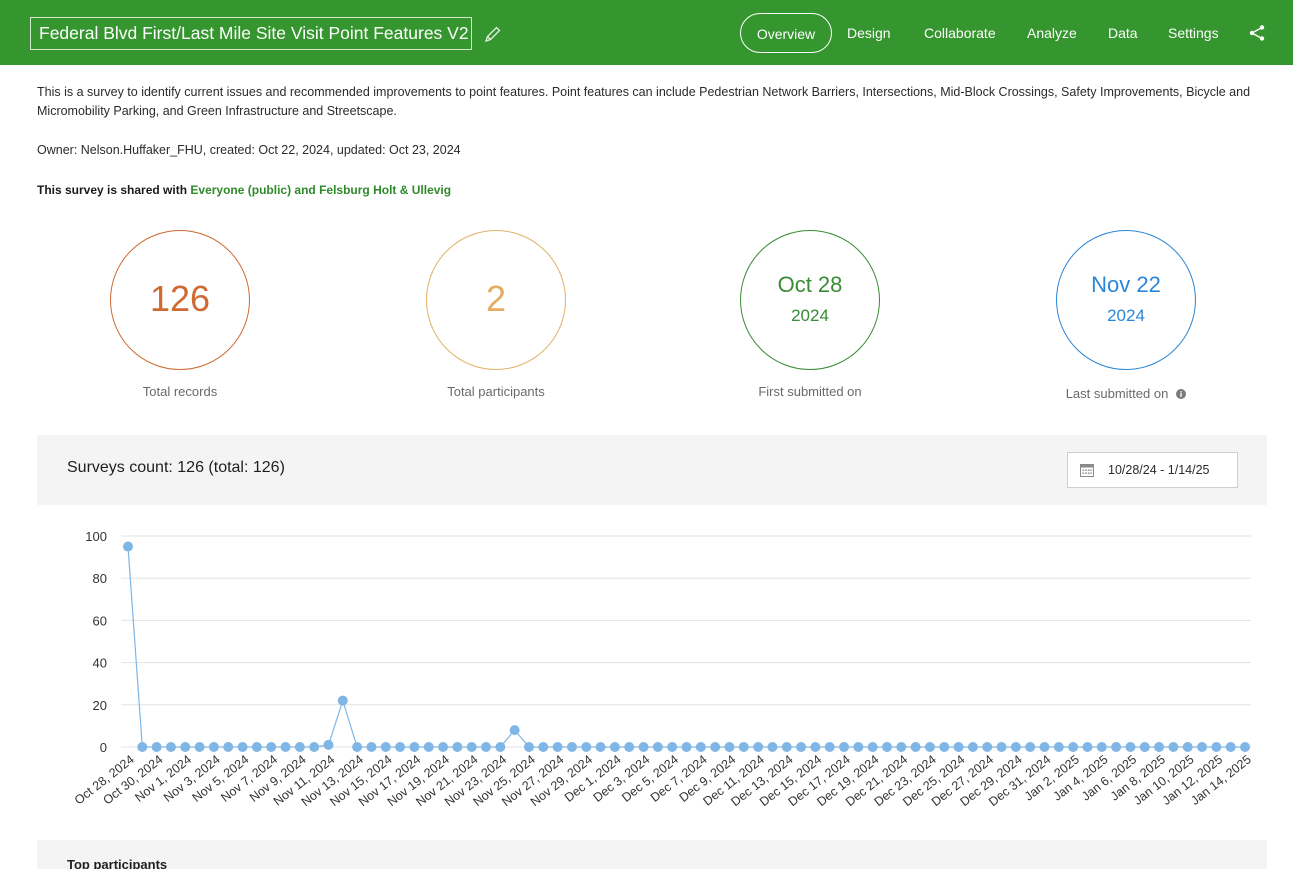  I want to click on total-records-value: 126, so click(180, 298).